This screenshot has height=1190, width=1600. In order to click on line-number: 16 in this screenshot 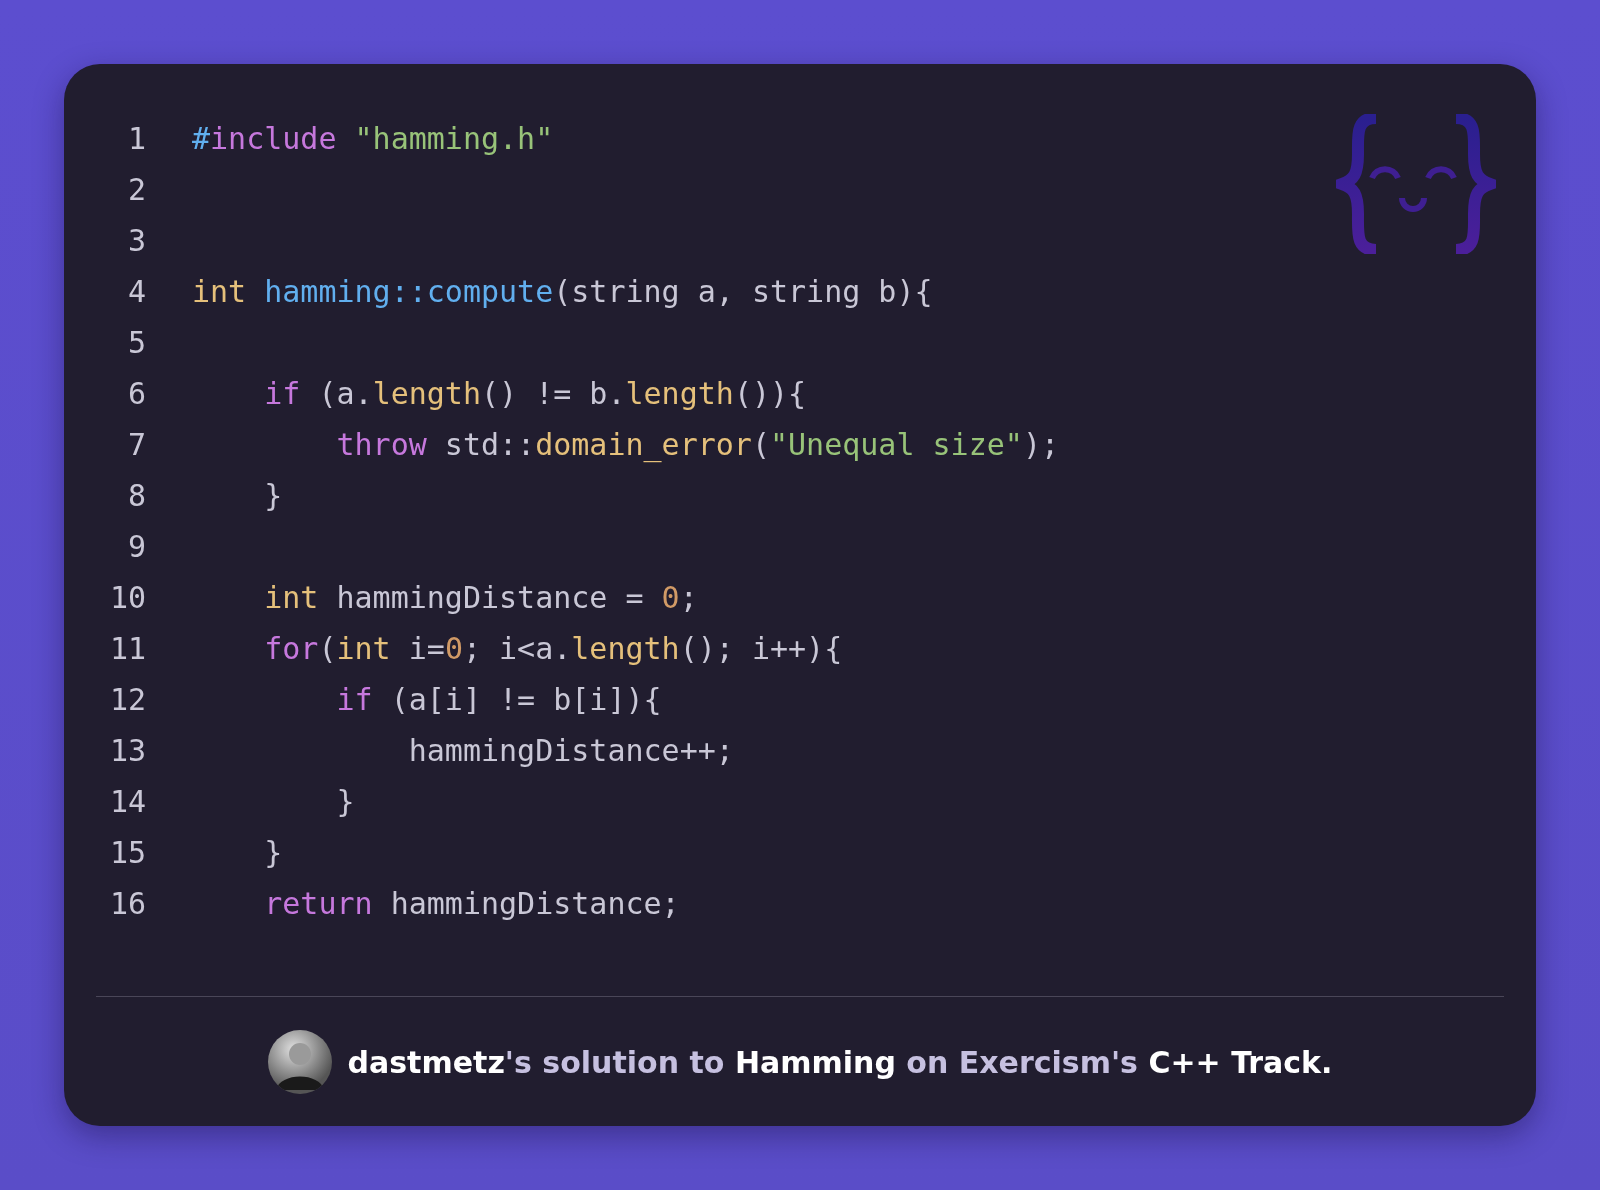, I will do `click(127, 903)`.